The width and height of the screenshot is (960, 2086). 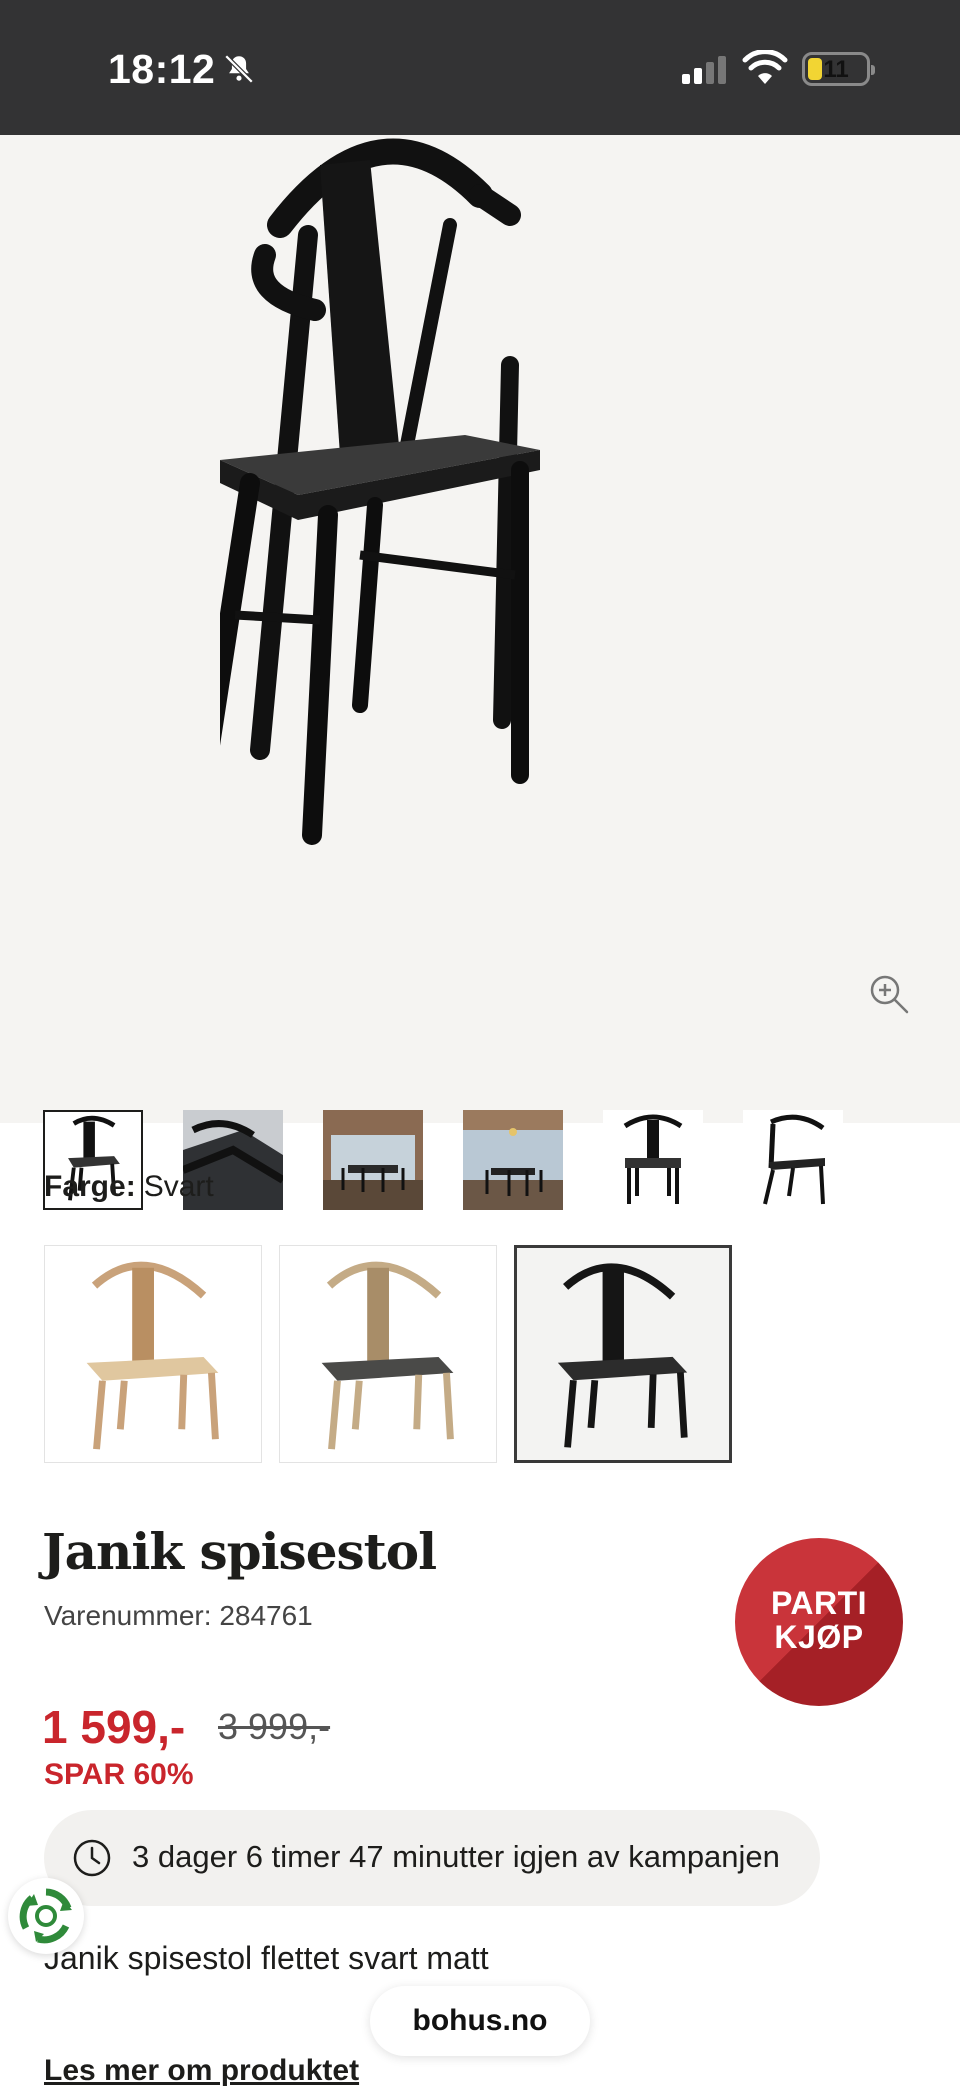 I want to click on read-more-link: Les mer om produktet, so click(x=201, y=2070).